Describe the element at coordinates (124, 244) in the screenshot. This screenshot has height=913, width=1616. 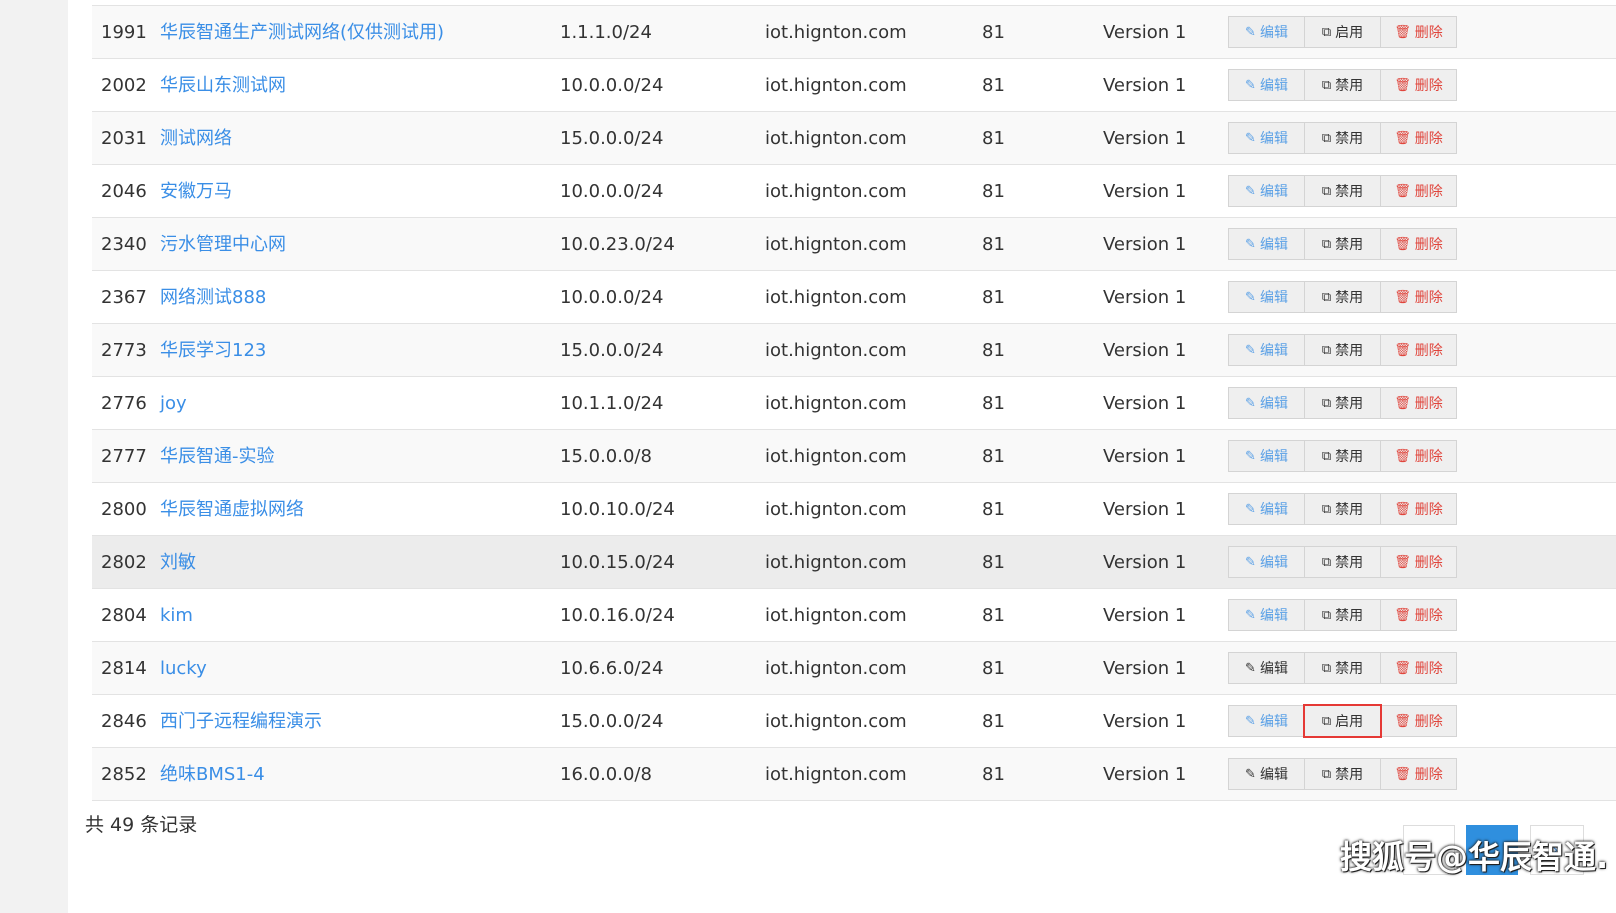
I see `row-id: 2340` at that location.